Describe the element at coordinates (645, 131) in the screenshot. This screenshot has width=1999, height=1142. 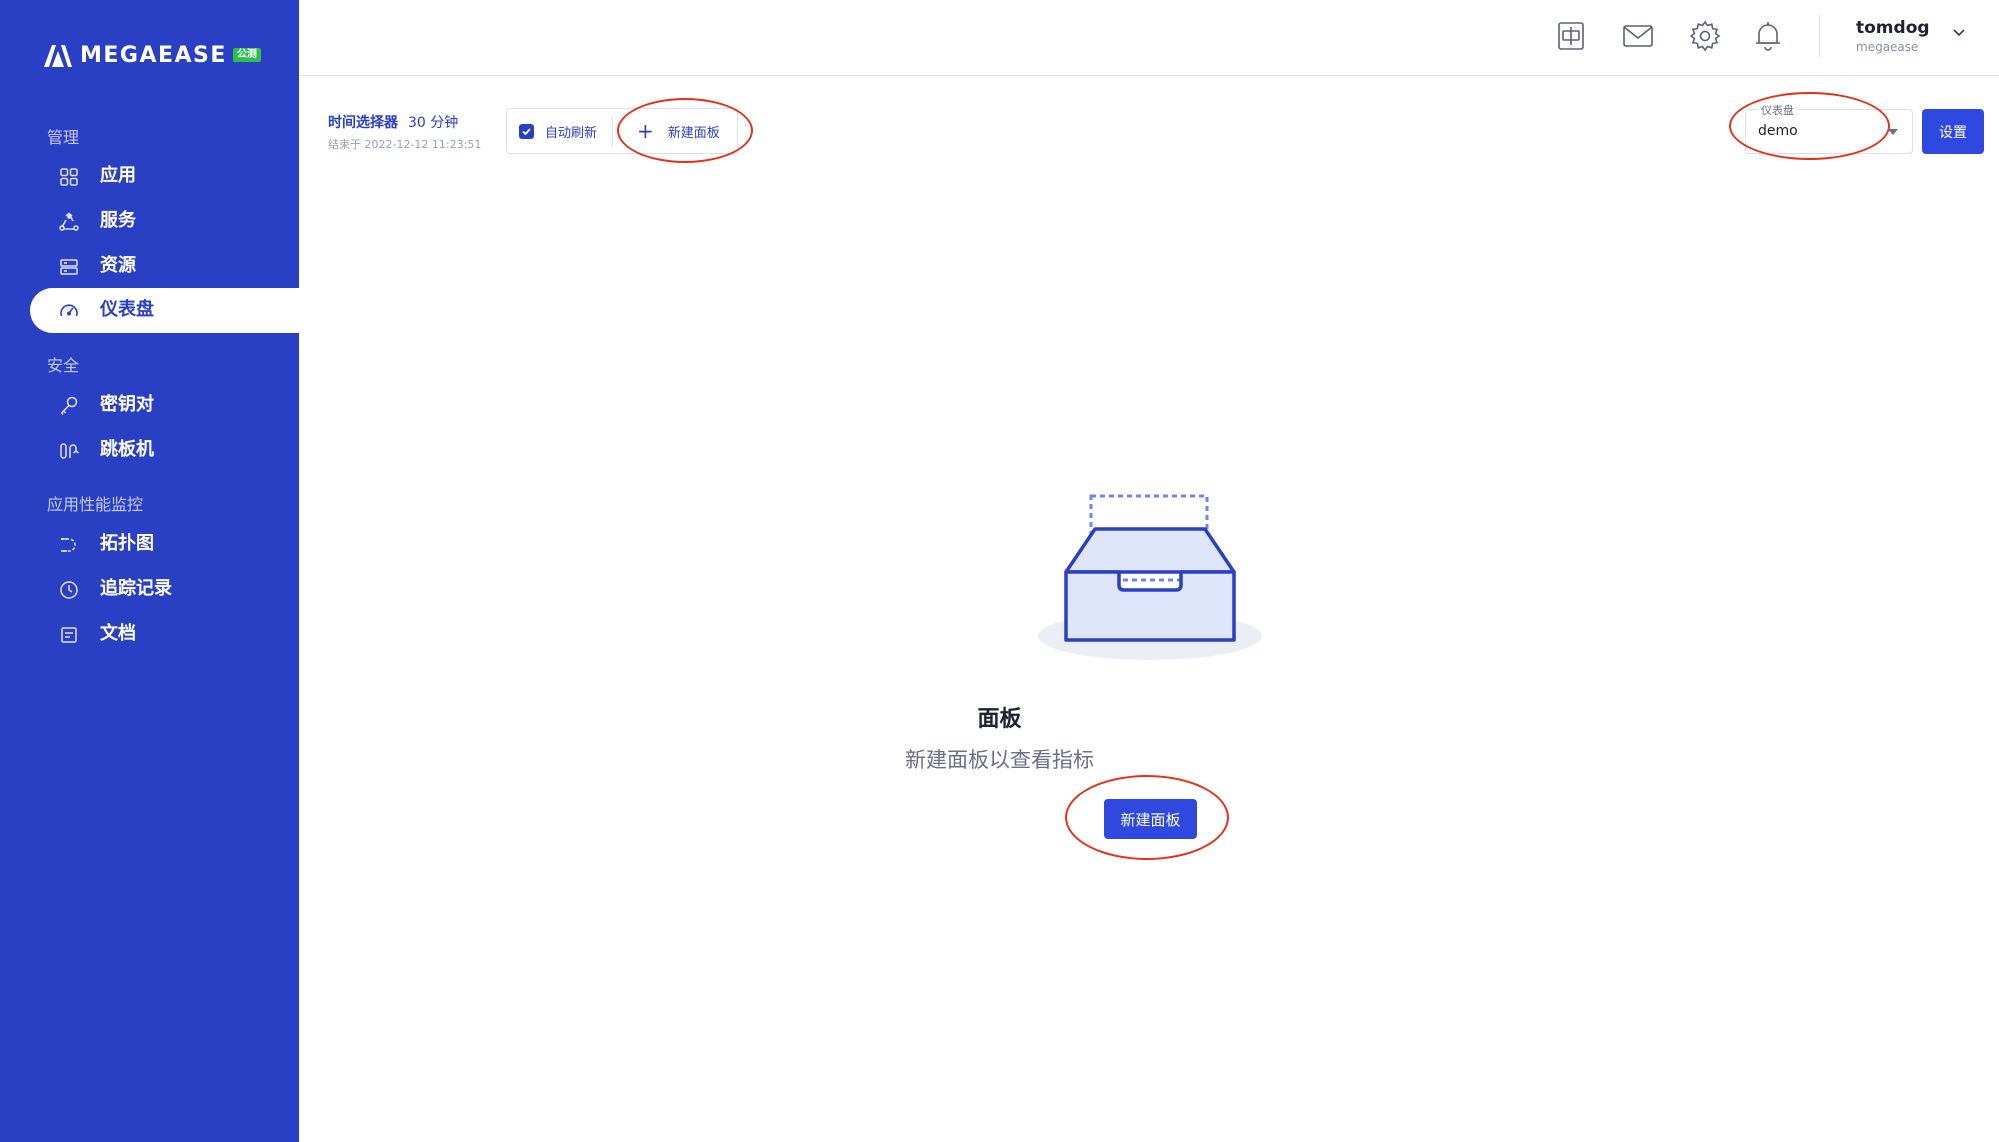
I see `plus-icon: +` at that location.